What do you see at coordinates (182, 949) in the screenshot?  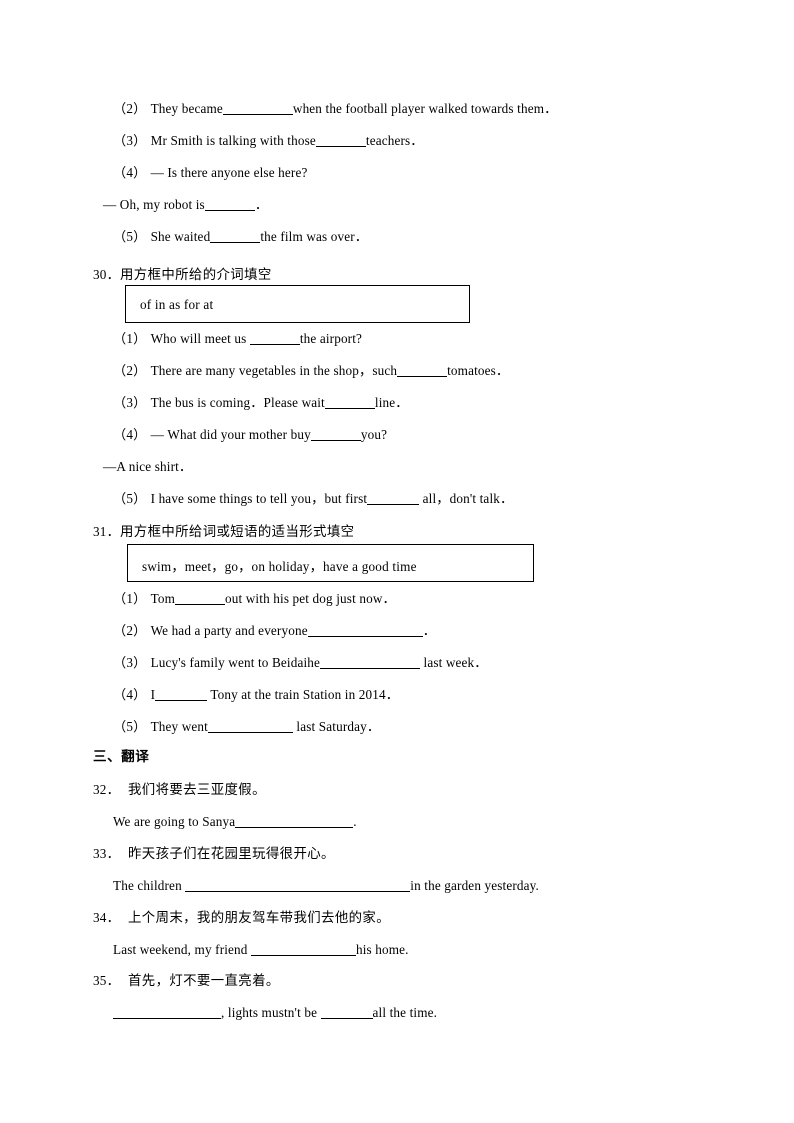 I see `answer-text-before: Last weekend, my friend` at bounding box center [182, 949].